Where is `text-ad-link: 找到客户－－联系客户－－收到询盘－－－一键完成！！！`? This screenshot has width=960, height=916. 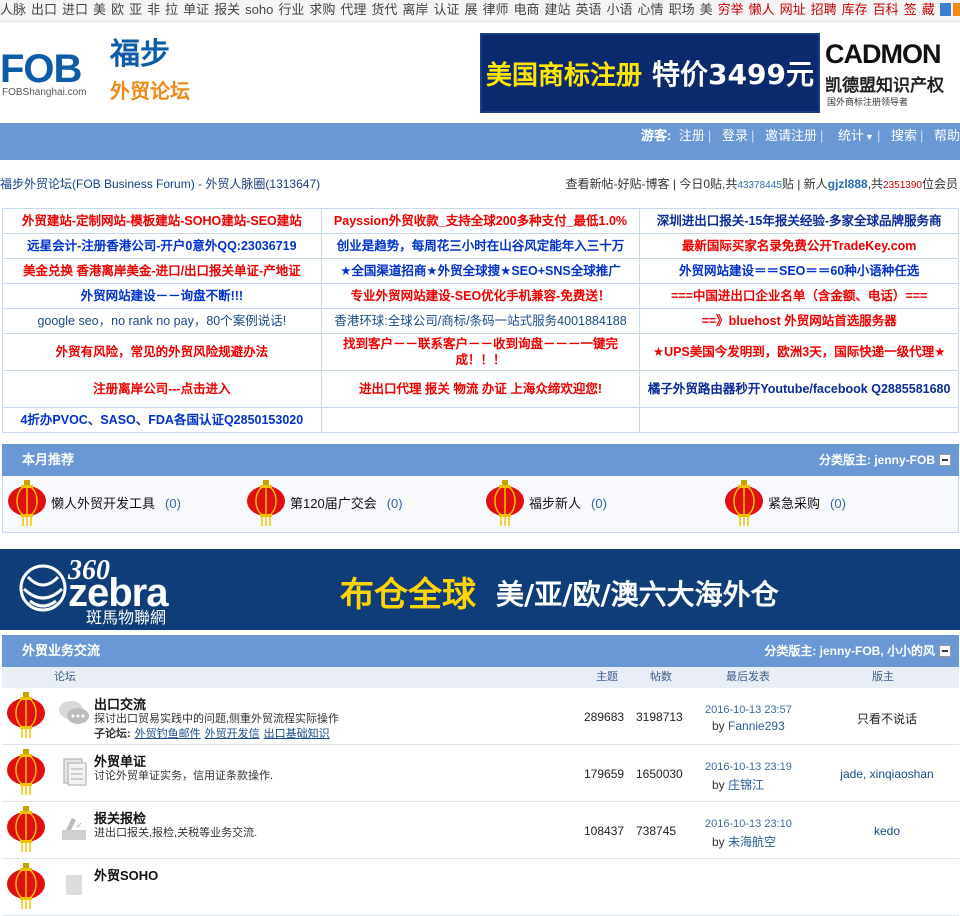 text-ad-link: 找到客户－－联系客户－－收到询盘－－－一键完成！！！ is located at coordinates (480, 352).